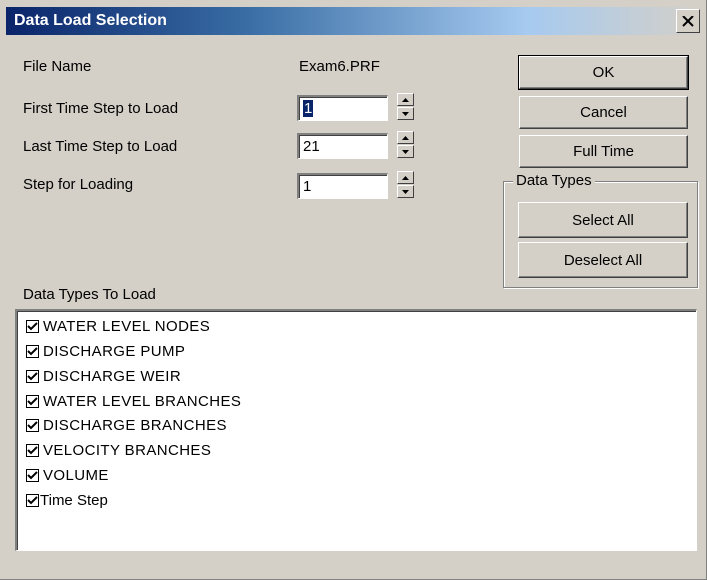 The width and height of the screenshot is (707, 580). Describe the element at coordinates (90, 20) in the screenshot. I see `window-title: Data Load Selection` at that location.